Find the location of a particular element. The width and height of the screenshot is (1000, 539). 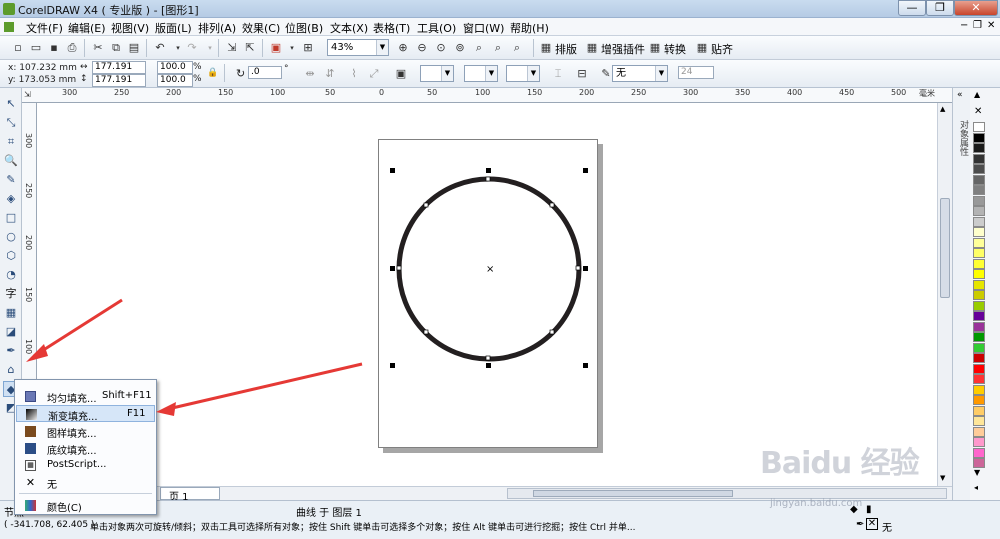

scale-width-field: 100.0 is located at coordinates (175, 67).